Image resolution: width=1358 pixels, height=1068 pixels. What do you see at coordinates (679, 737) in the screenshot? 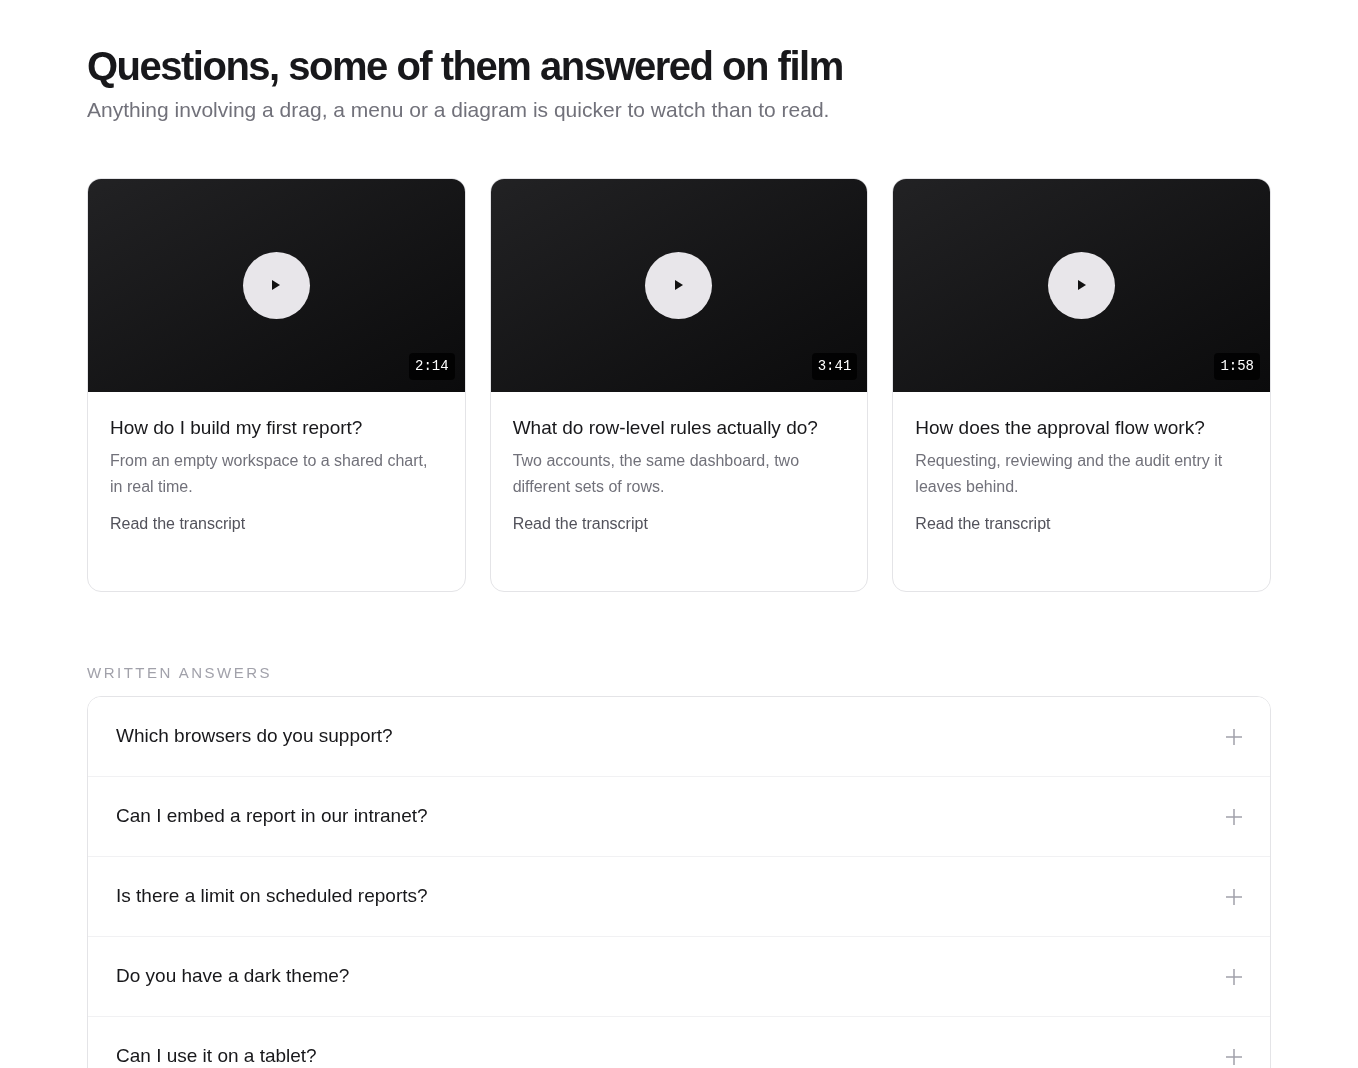
I see `faq-item: Which browsers do you support?` at bounding box center [679, 737].